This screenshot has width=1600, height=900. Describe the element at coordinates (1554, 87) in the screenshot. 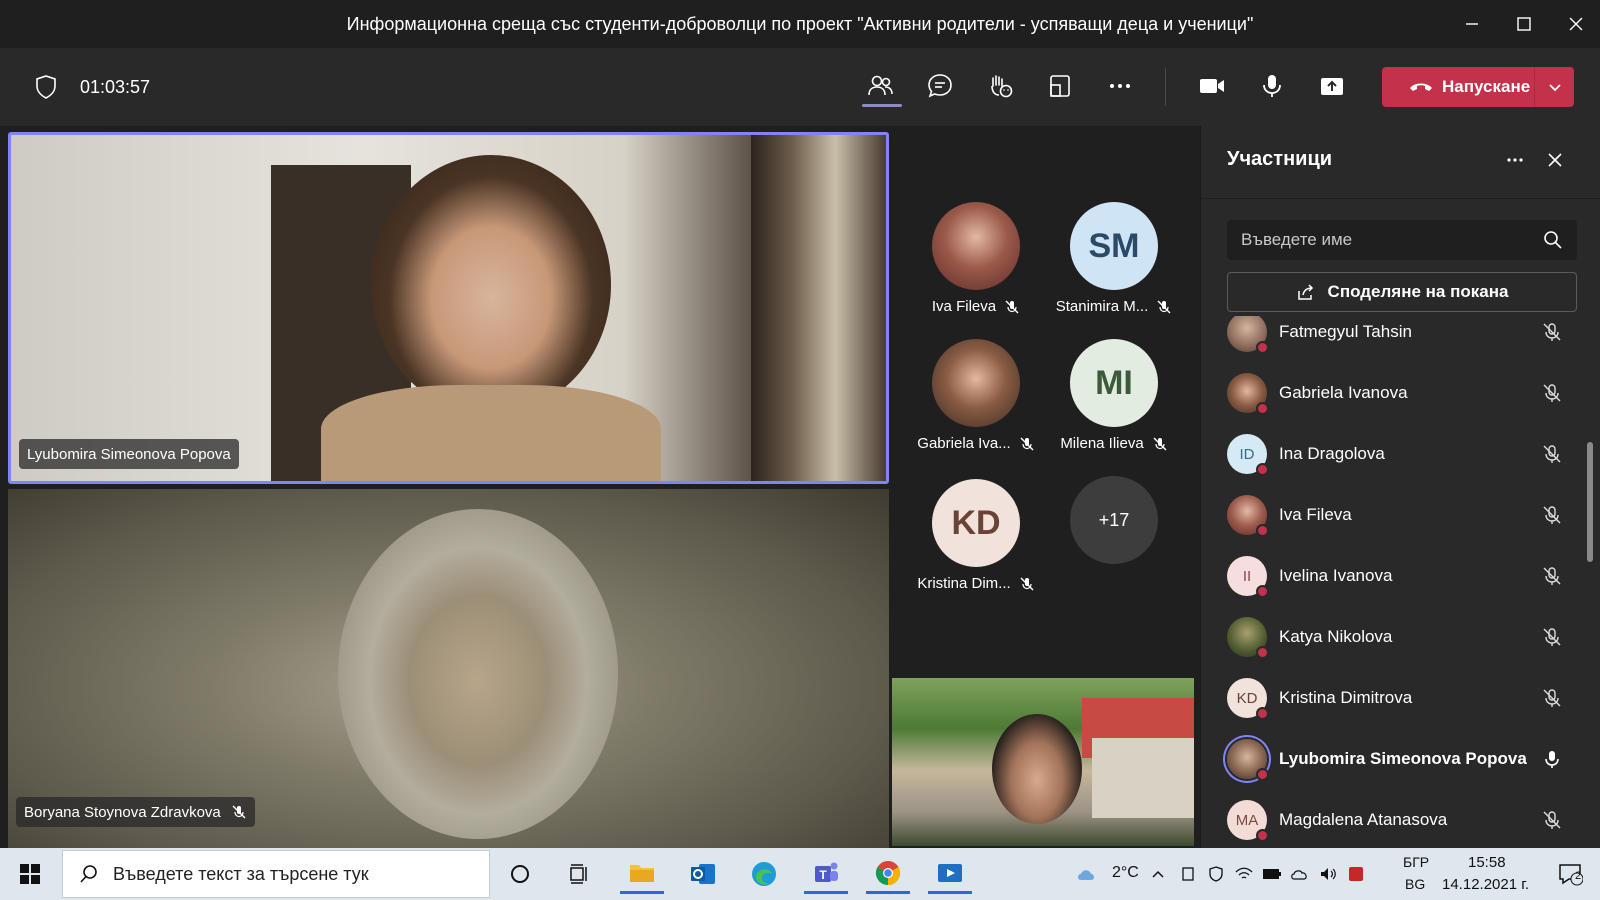

I see `chevron-down-icon` at that location.